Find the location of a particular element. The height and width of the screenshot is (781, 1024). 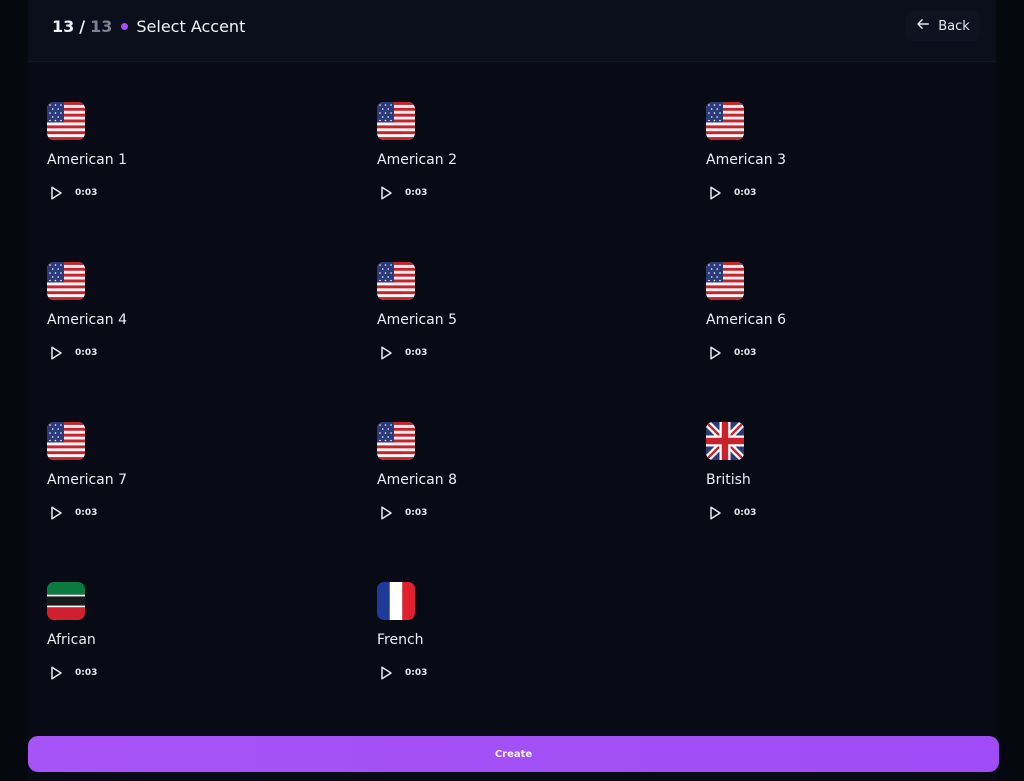

back-button: Back is located at coordinates (943, 26).